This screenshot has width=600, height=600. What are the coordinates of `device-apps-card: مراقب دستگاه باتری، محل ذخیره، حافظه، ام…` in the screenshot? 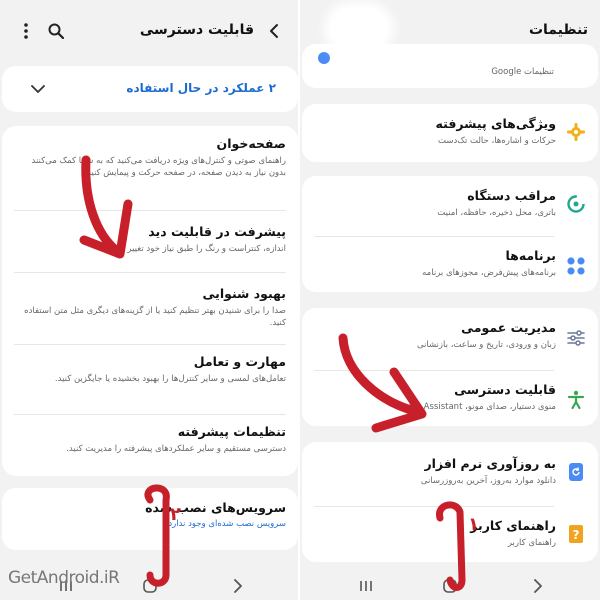 It's located at (450, 234).